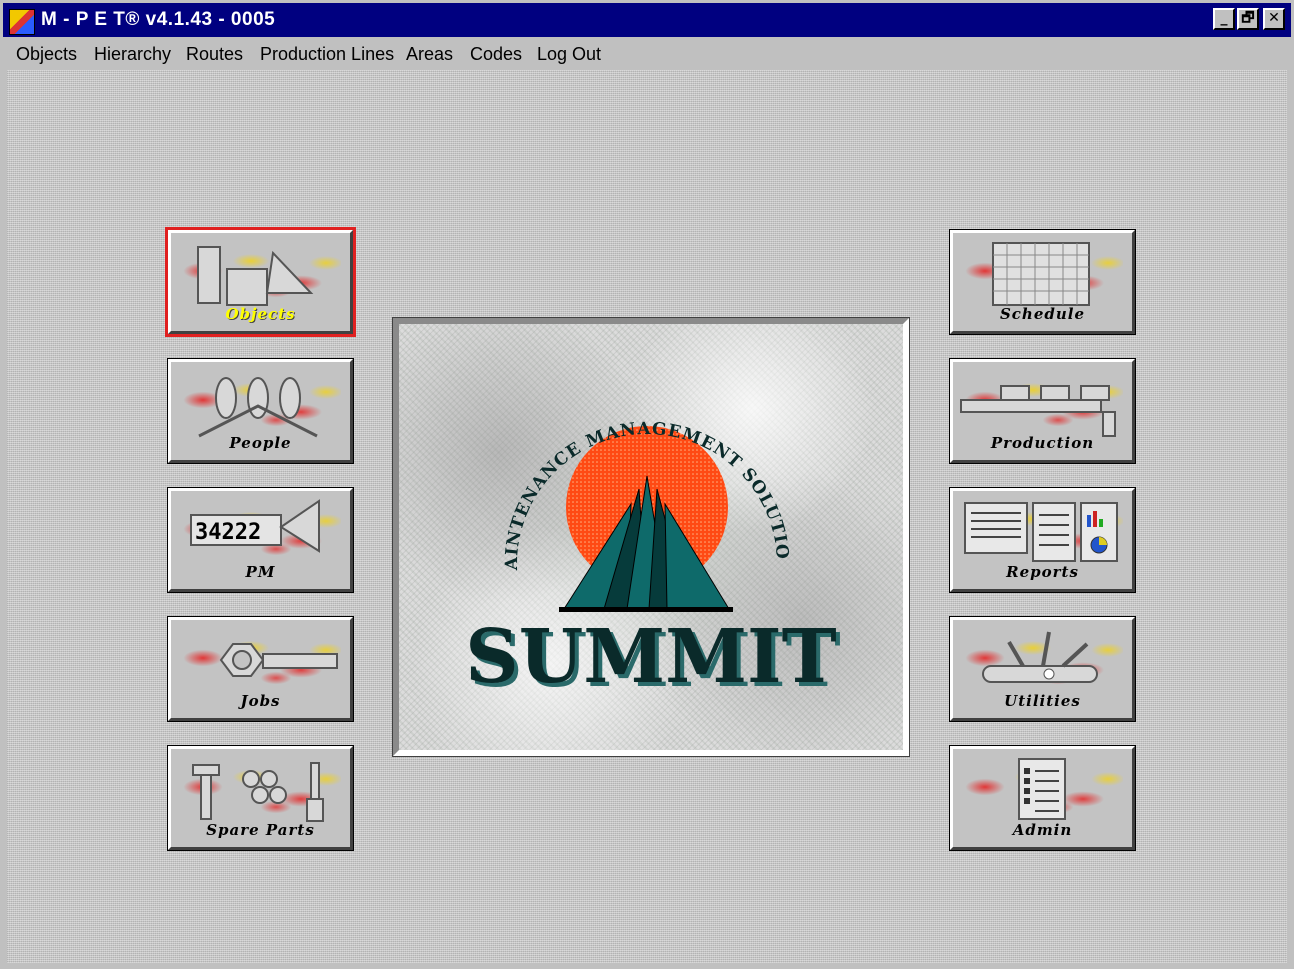 The width and height of the screenshot is (1294, 969). I want to click on utilities-label: Utilities, so click(1042, 701).